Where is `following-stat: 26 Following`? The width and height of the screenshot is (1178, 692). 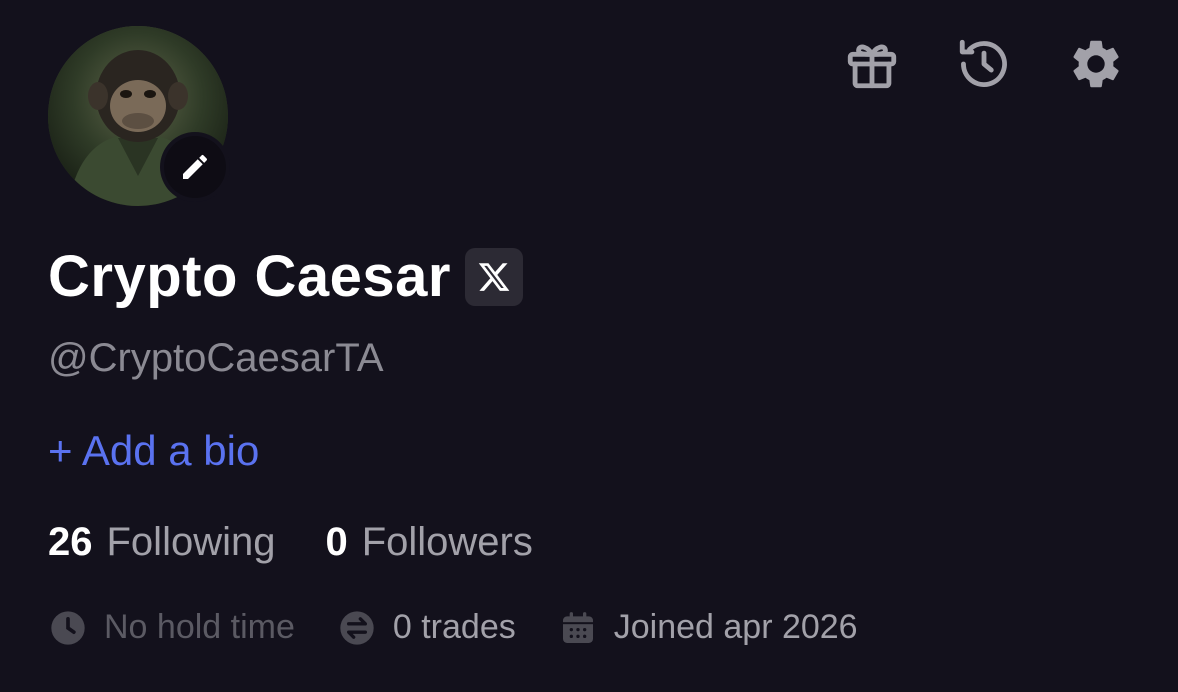 following-stat: 26 Following is located at coordinates (161, 542).